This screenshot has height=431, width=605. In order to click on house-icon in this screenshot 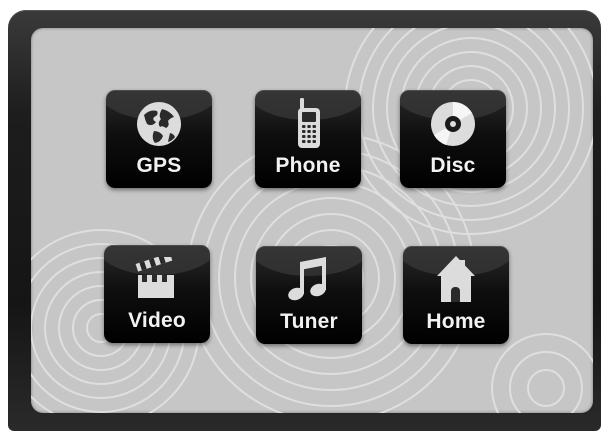, I will do `click(456, 280)`.